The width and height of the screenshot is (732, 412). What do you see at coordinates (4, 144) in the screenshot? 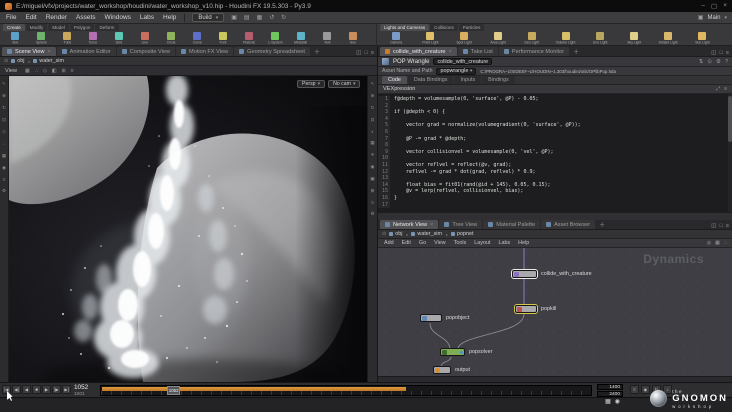
I see `snap-tool-icon: ∴` at bounding box center [4, 144].